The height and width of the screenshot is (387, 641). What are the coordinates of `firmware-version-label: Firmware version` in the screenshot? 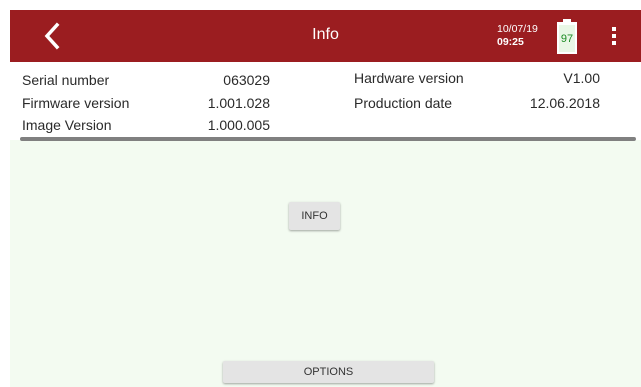 It's located at (76, 103).